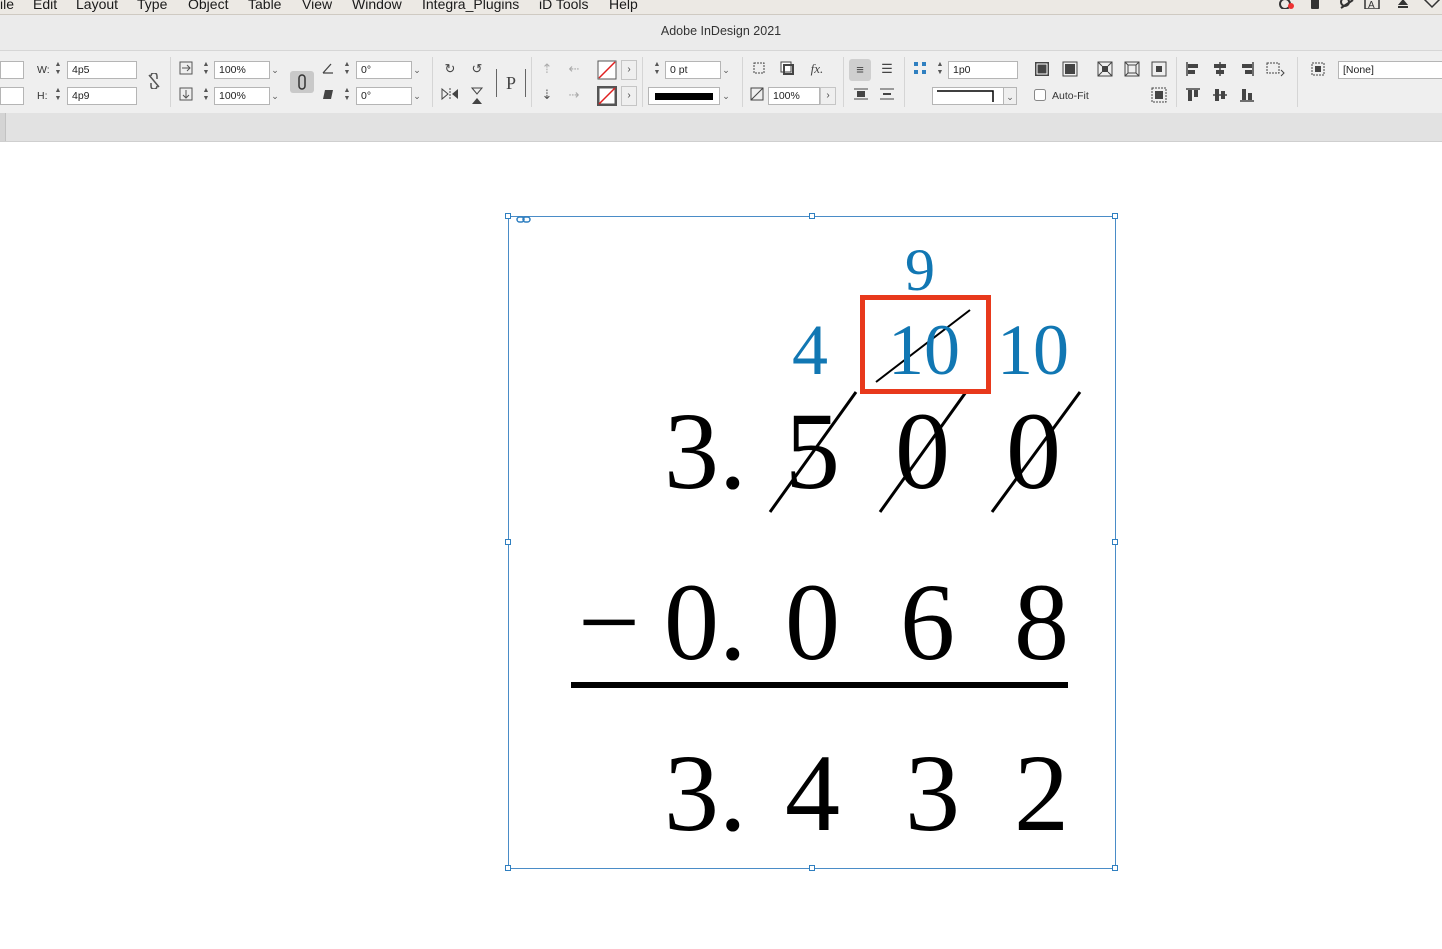  I want to click on constrain-scale-icon, so click(302, 82).